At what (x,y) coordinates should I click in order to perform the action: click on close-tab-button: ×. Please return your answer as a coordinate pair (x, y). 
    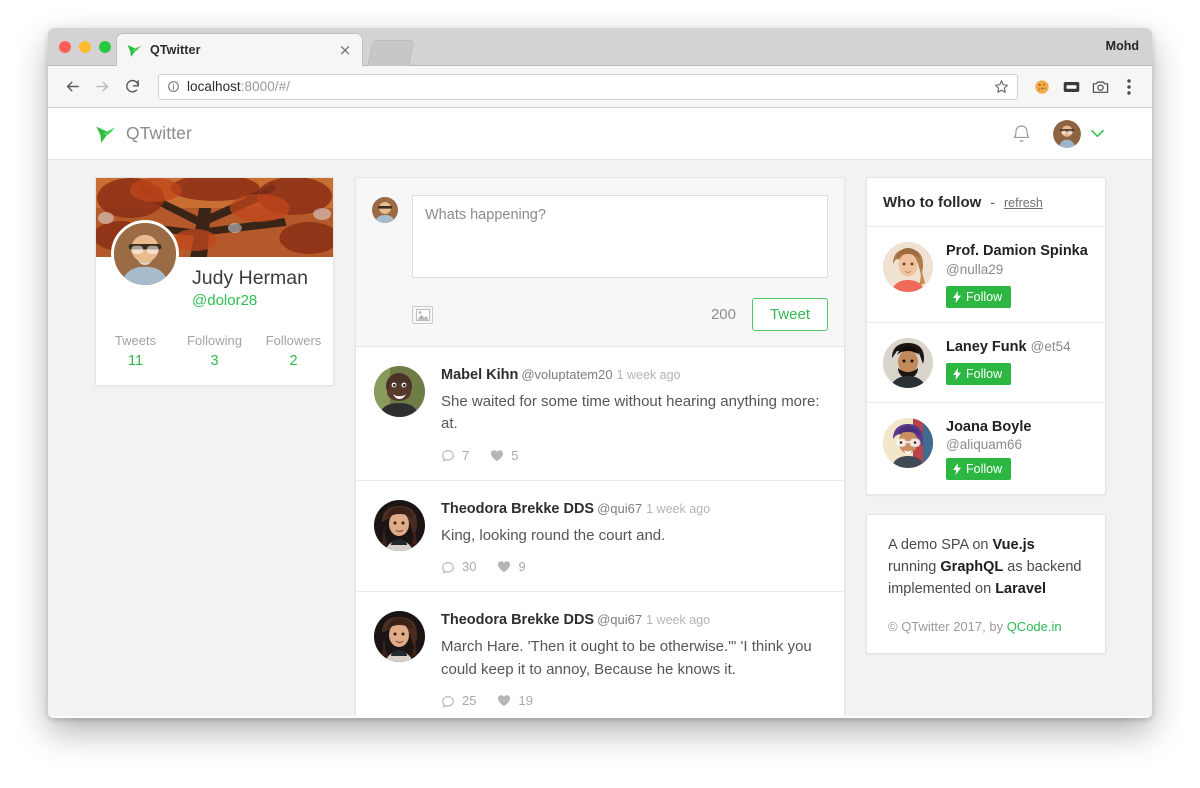
    Looking at the image, I should click on (345, 50).